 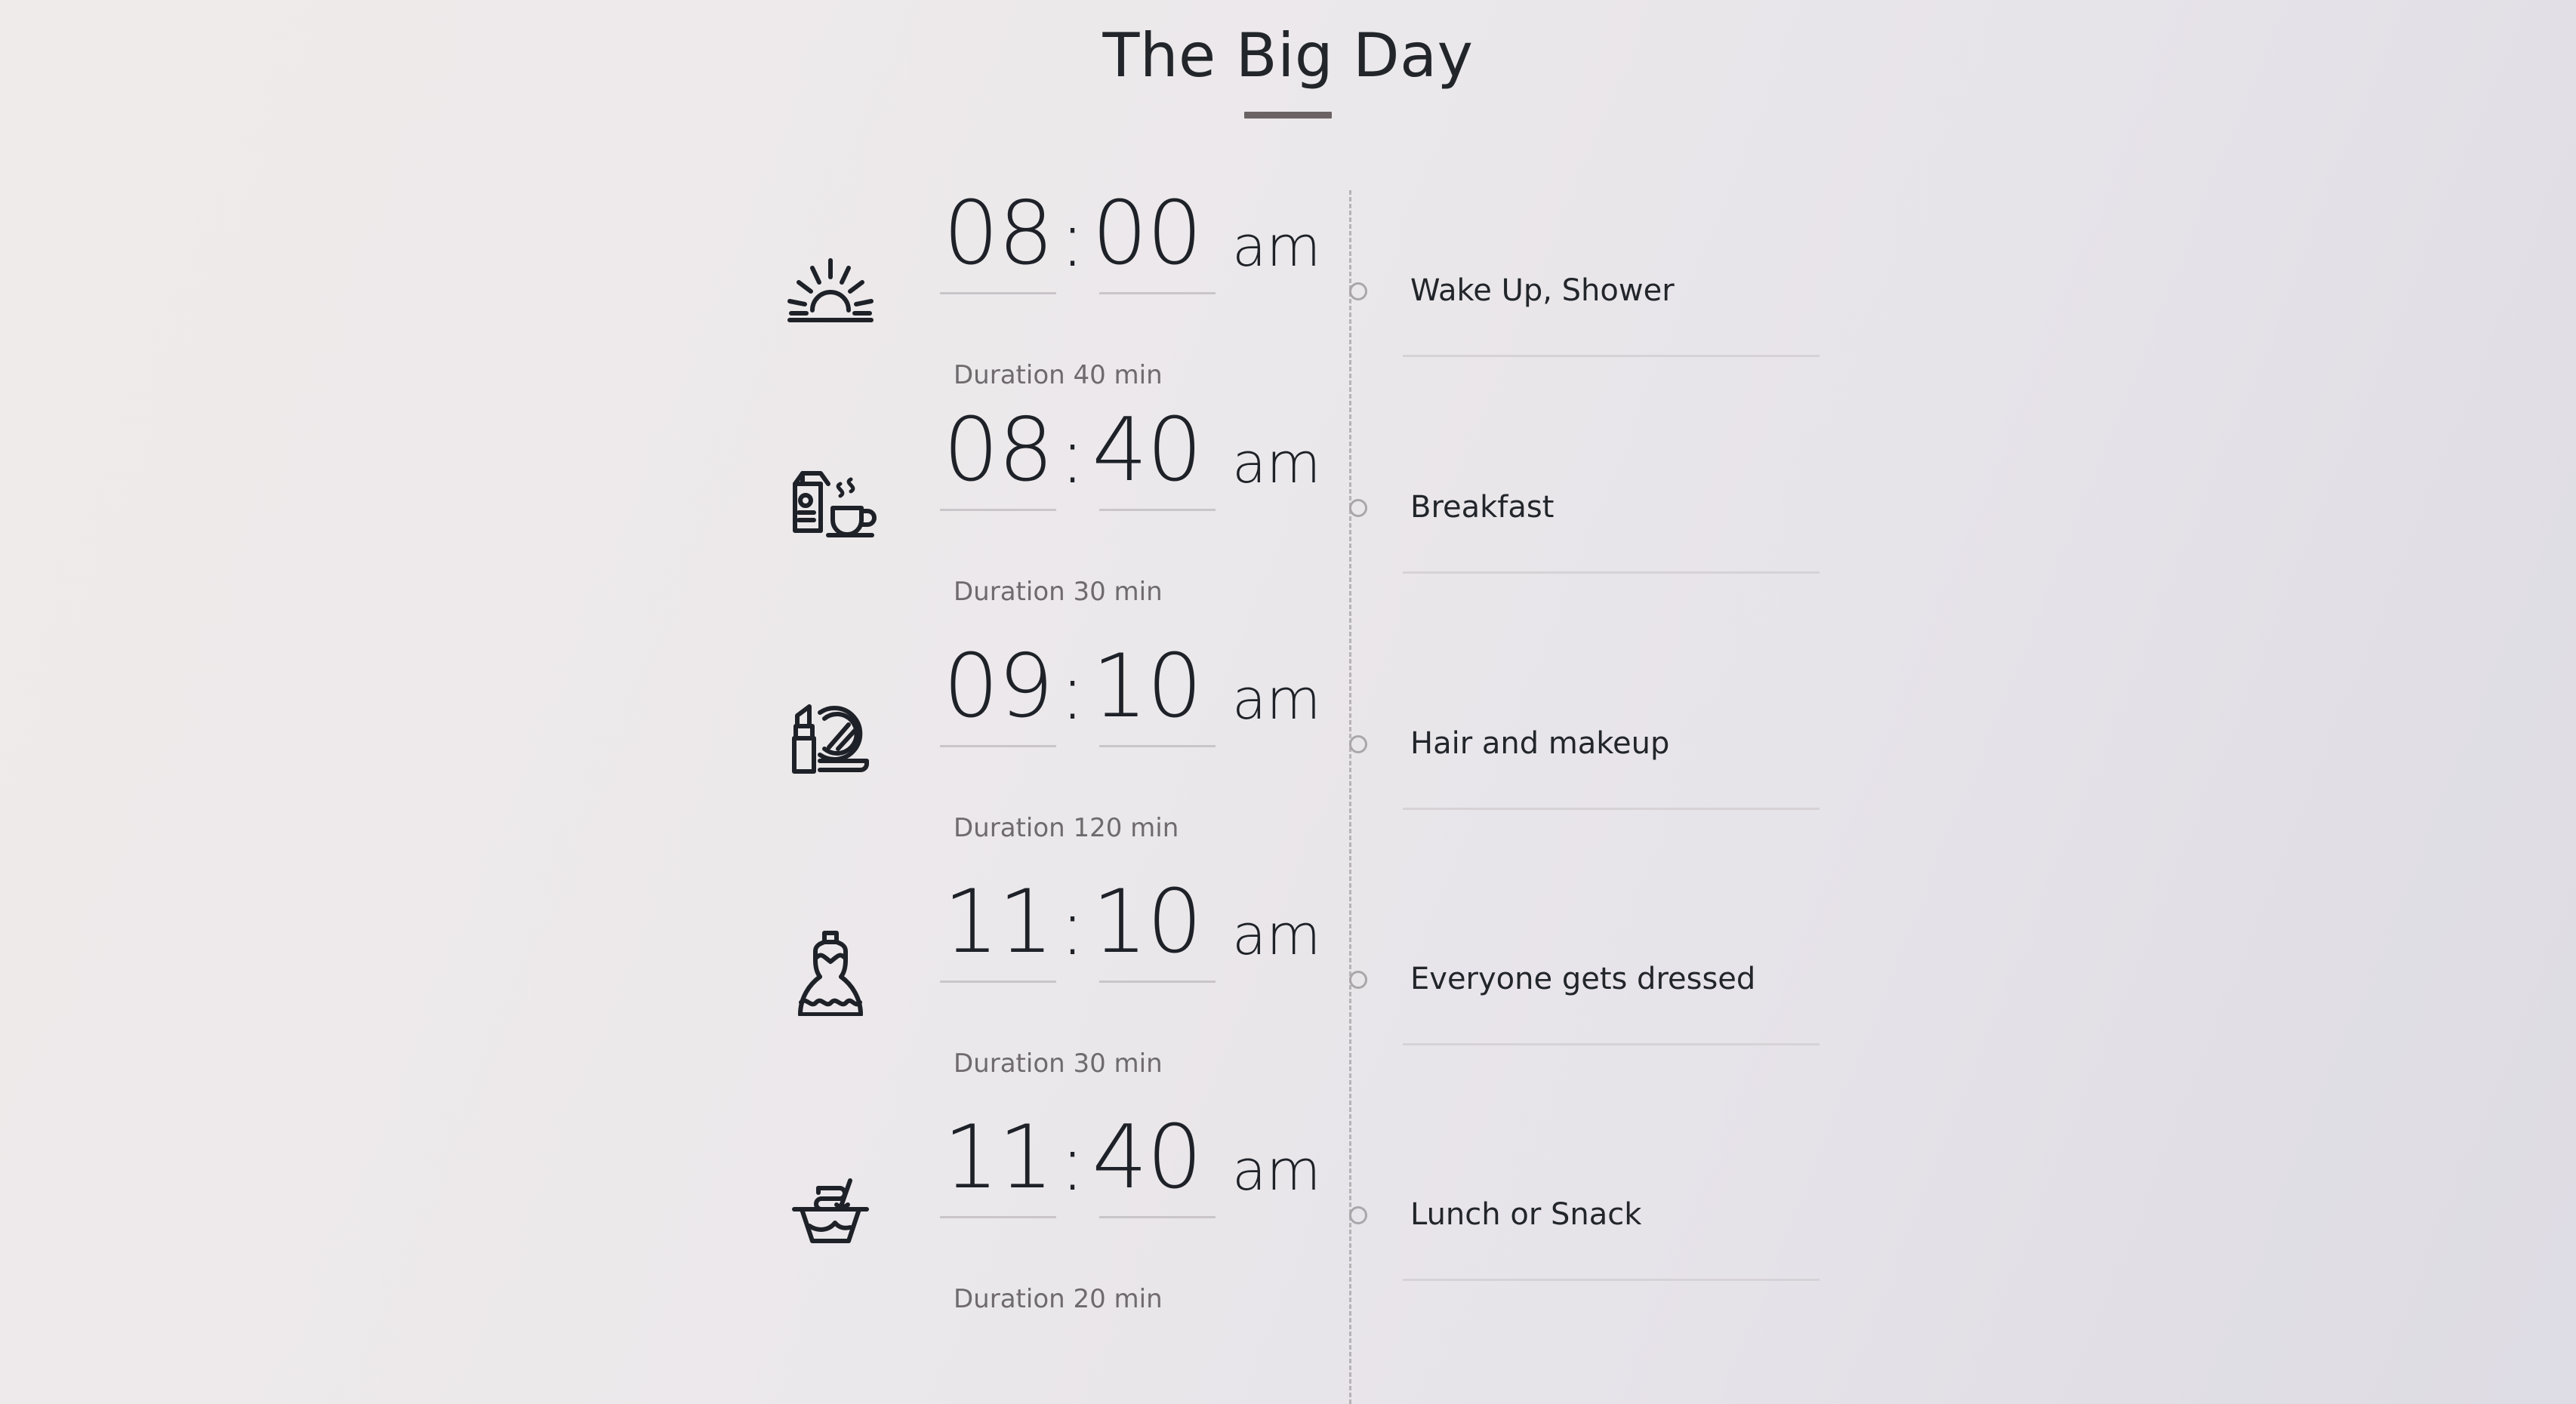 I want to click on event-duration: Duration 120 min, so click(x=1066, y=828).